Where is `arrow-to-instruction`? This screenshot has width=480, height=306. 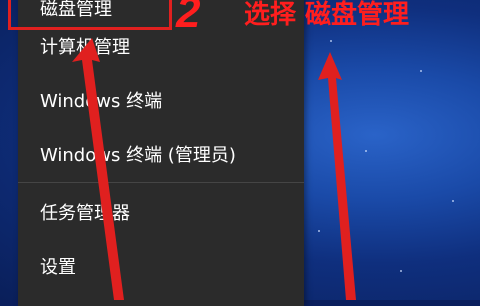 arrow-to-instruction is located at coordinates (337, 176).